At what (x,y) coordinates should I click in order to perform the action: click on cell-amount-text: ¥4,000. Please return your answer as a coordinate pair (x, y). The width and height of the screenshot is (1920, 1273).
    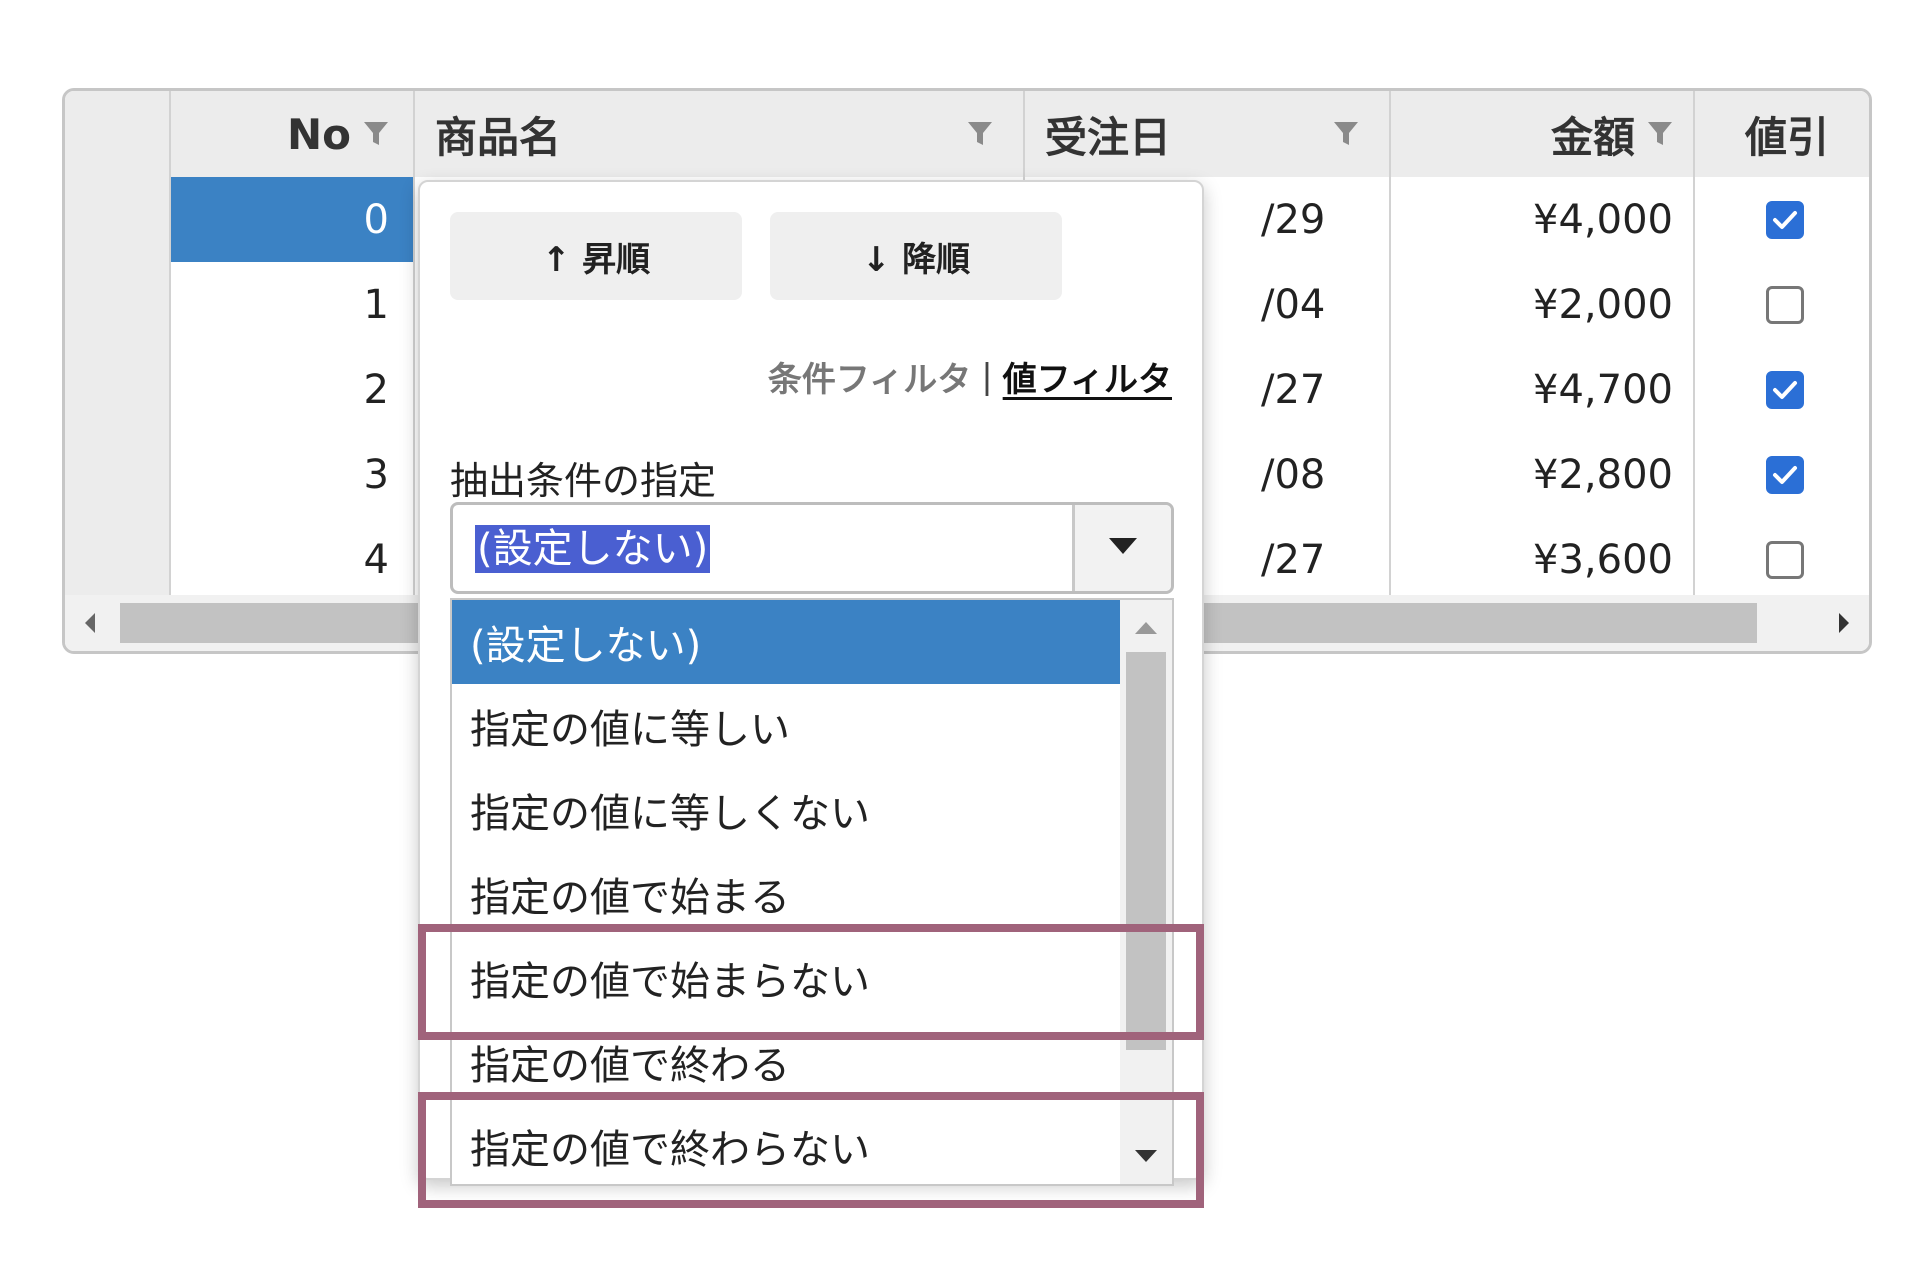
    Looking at the image, I should click on (1603, 219).